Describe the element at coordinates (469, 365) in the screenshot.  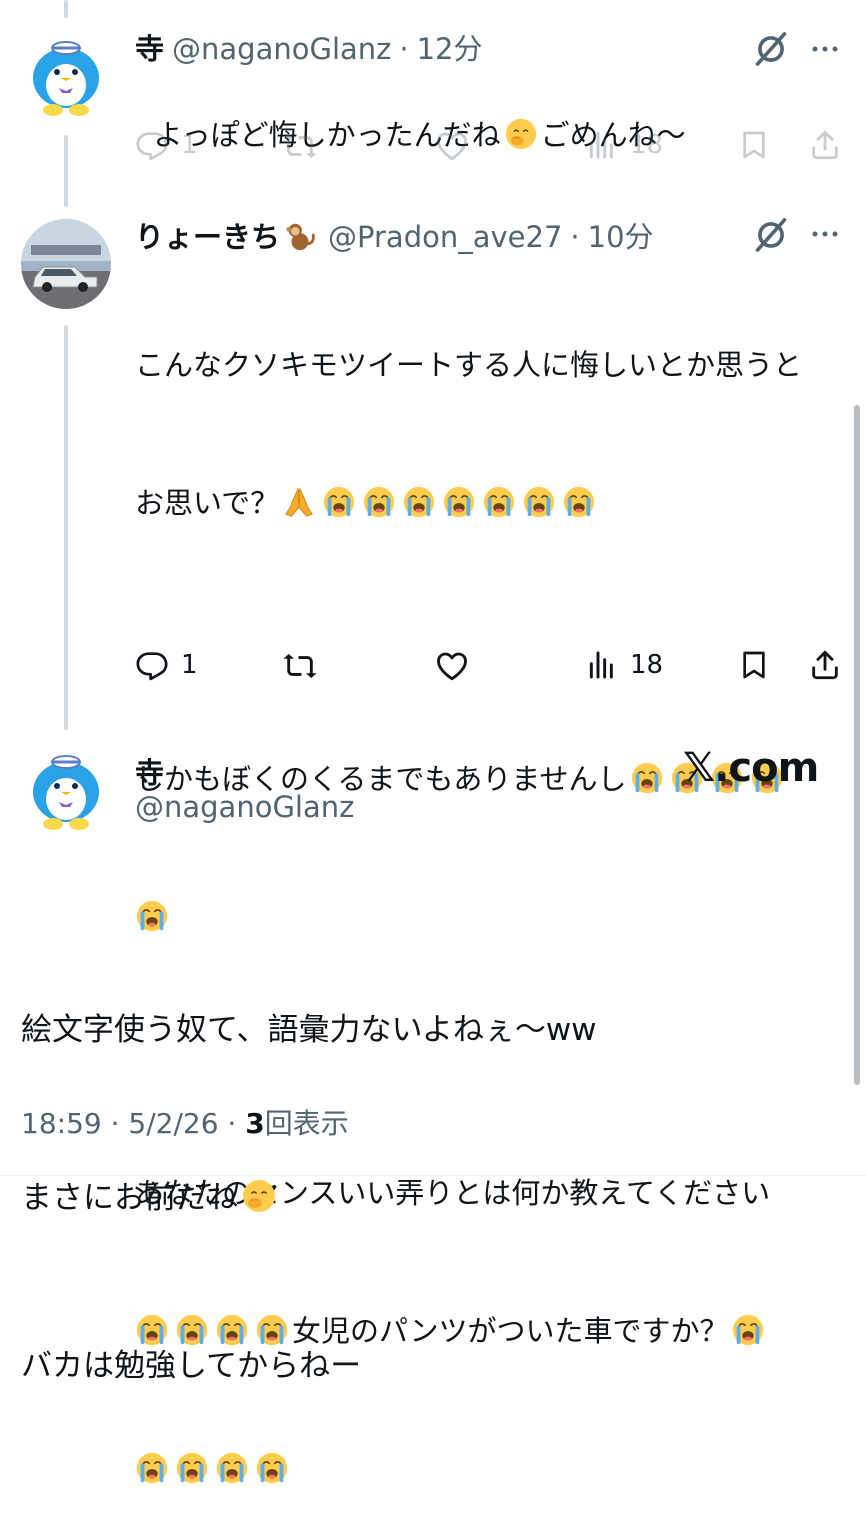
I see `text-line: こんなクソキモツイートする人に悔しいとか思うと` at that location.